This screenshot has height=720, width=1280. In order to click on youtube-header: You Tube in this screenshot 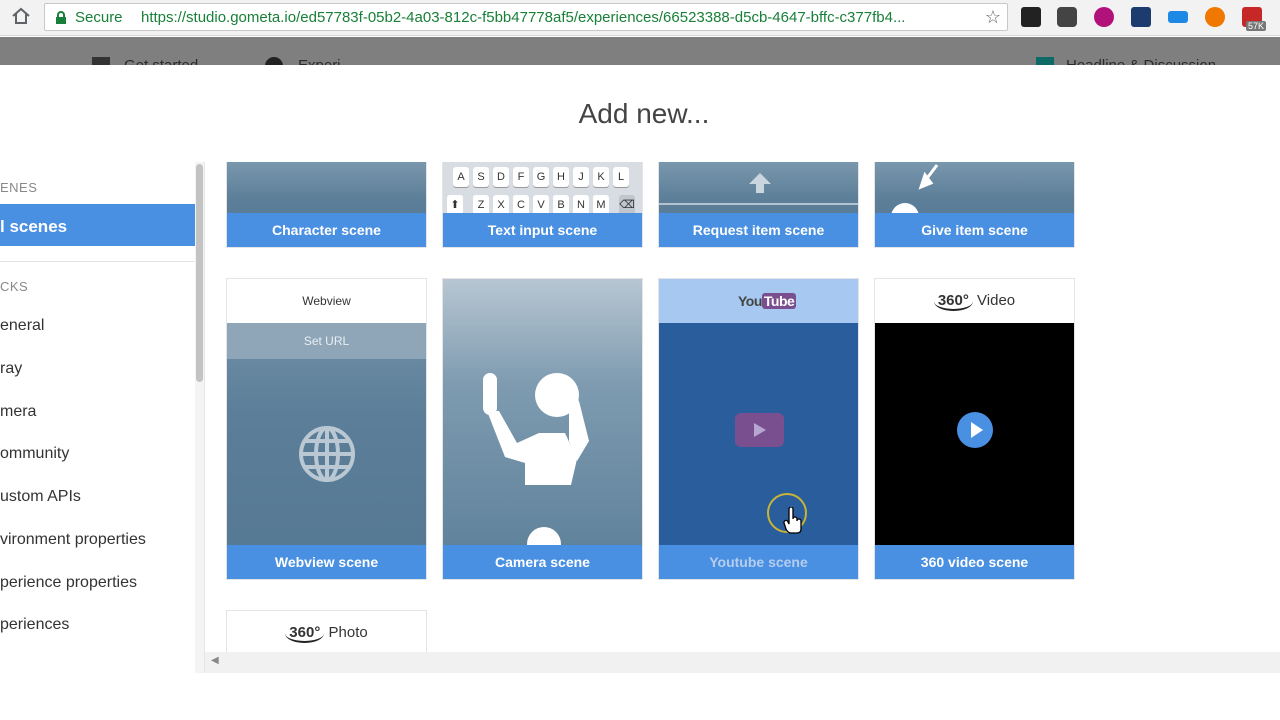, I will do `click(758, 301)`.